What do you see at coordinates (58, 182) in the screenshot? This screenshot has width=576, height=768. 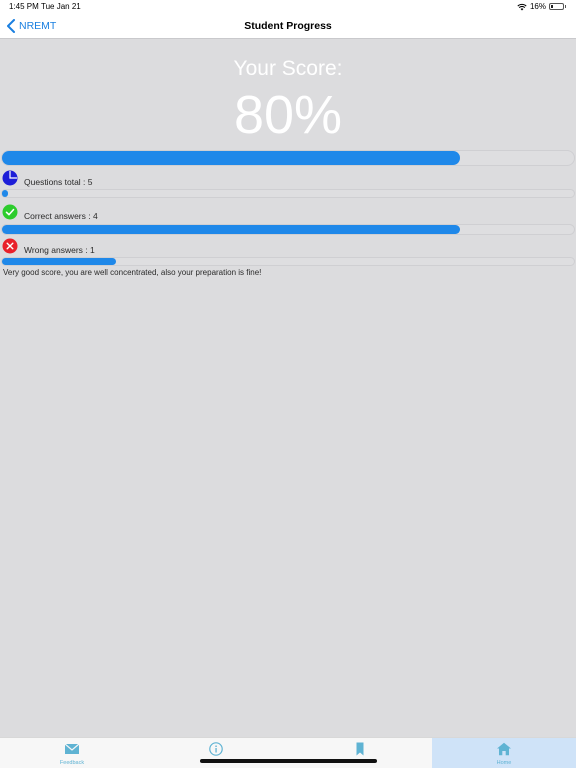 I see `stat-label-questions-total: Questions total : 5` at bounding box center [58, 182].